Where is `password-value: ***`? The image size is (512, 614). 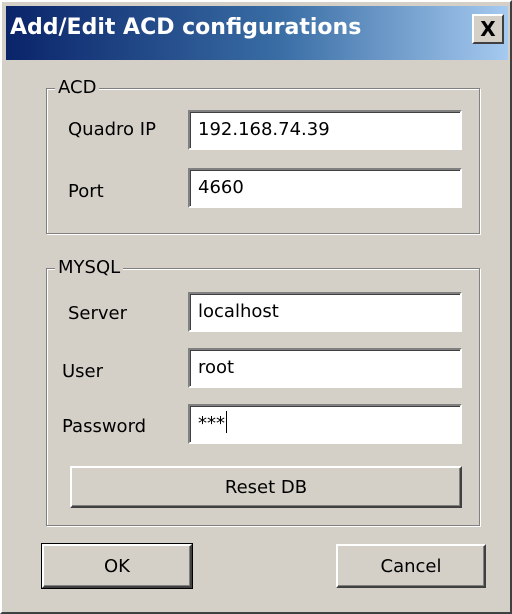
password-value: *** is located at coordinates (211, 423).